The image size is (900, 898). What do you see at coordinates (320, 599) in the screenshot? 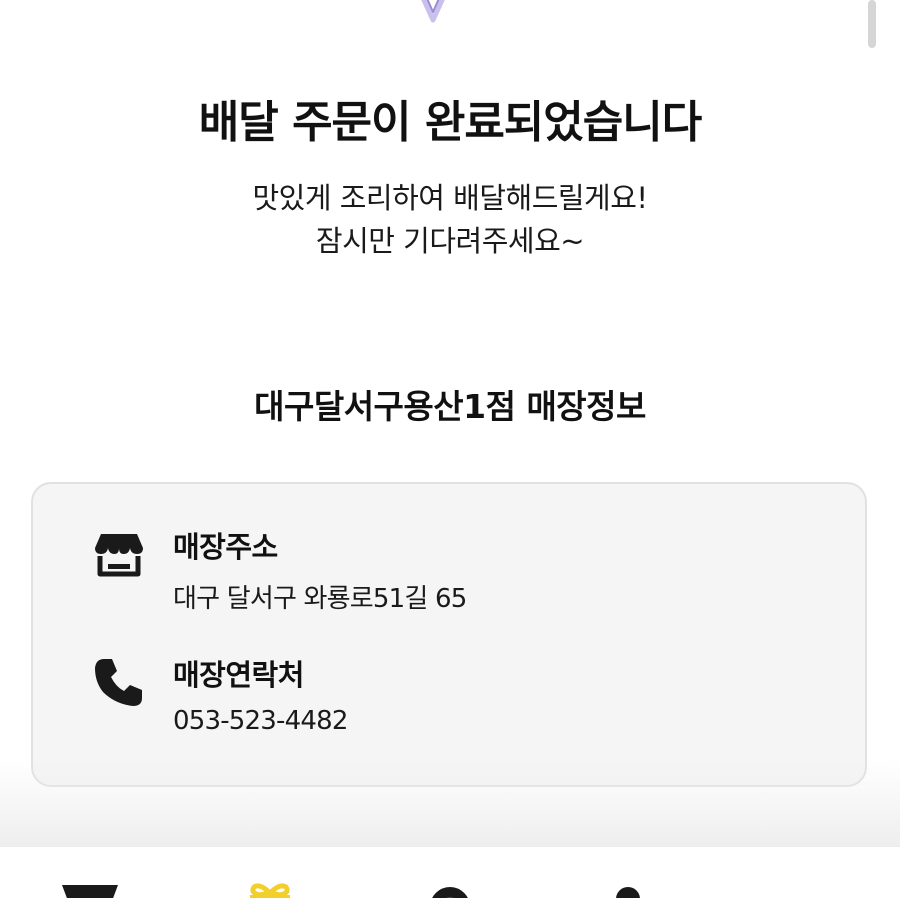
I see `store-address-value: 대구 달서구 와룡로51길 65` at bounding box center [320, 599].